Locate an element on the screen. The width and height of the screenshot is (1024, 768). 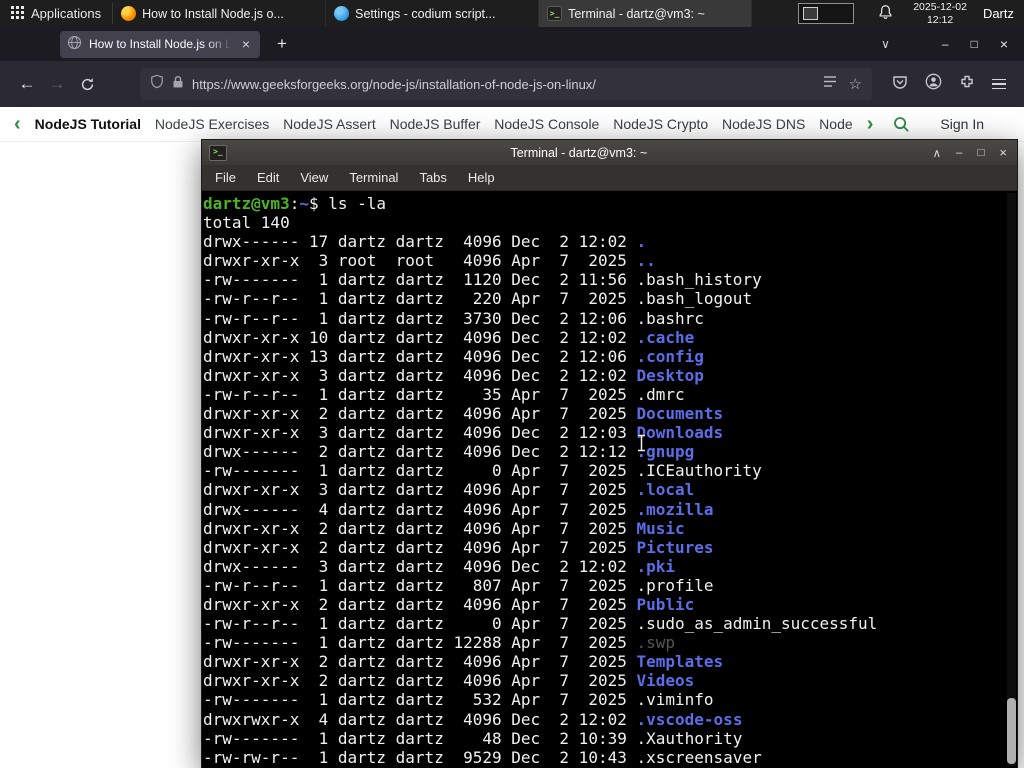
terminal-scrollbar-thumb is located at coordinates (1011, 731).